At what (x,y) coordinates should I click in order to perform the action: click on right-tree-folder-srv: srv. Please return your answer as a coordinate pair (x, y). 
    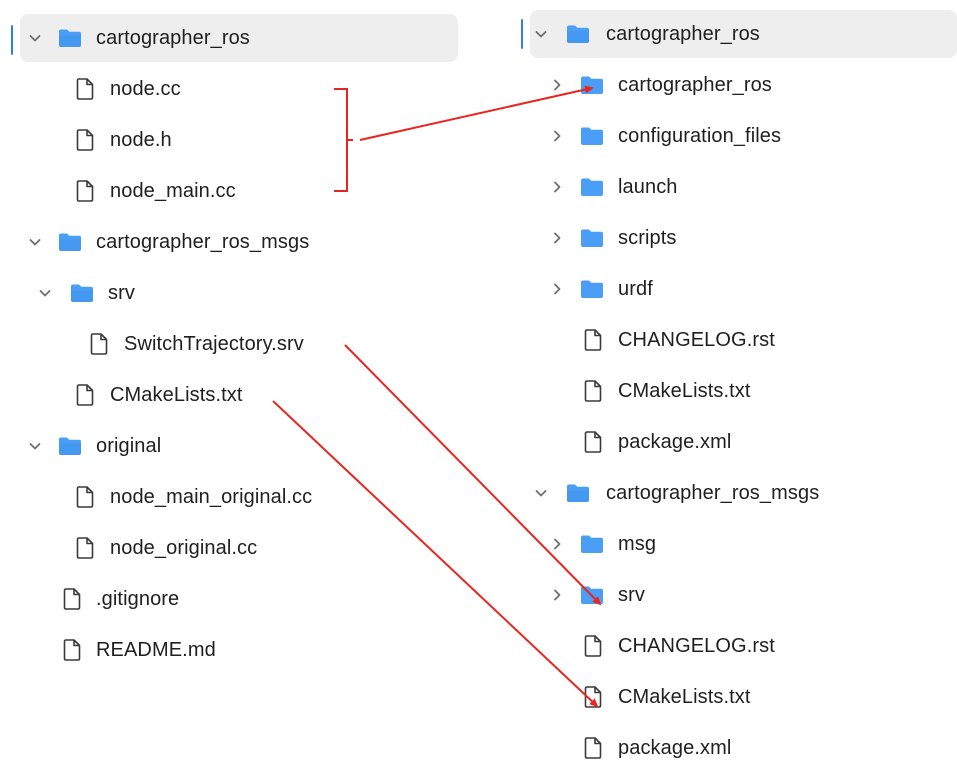
    Looking at the image, I should click on (733, 595).